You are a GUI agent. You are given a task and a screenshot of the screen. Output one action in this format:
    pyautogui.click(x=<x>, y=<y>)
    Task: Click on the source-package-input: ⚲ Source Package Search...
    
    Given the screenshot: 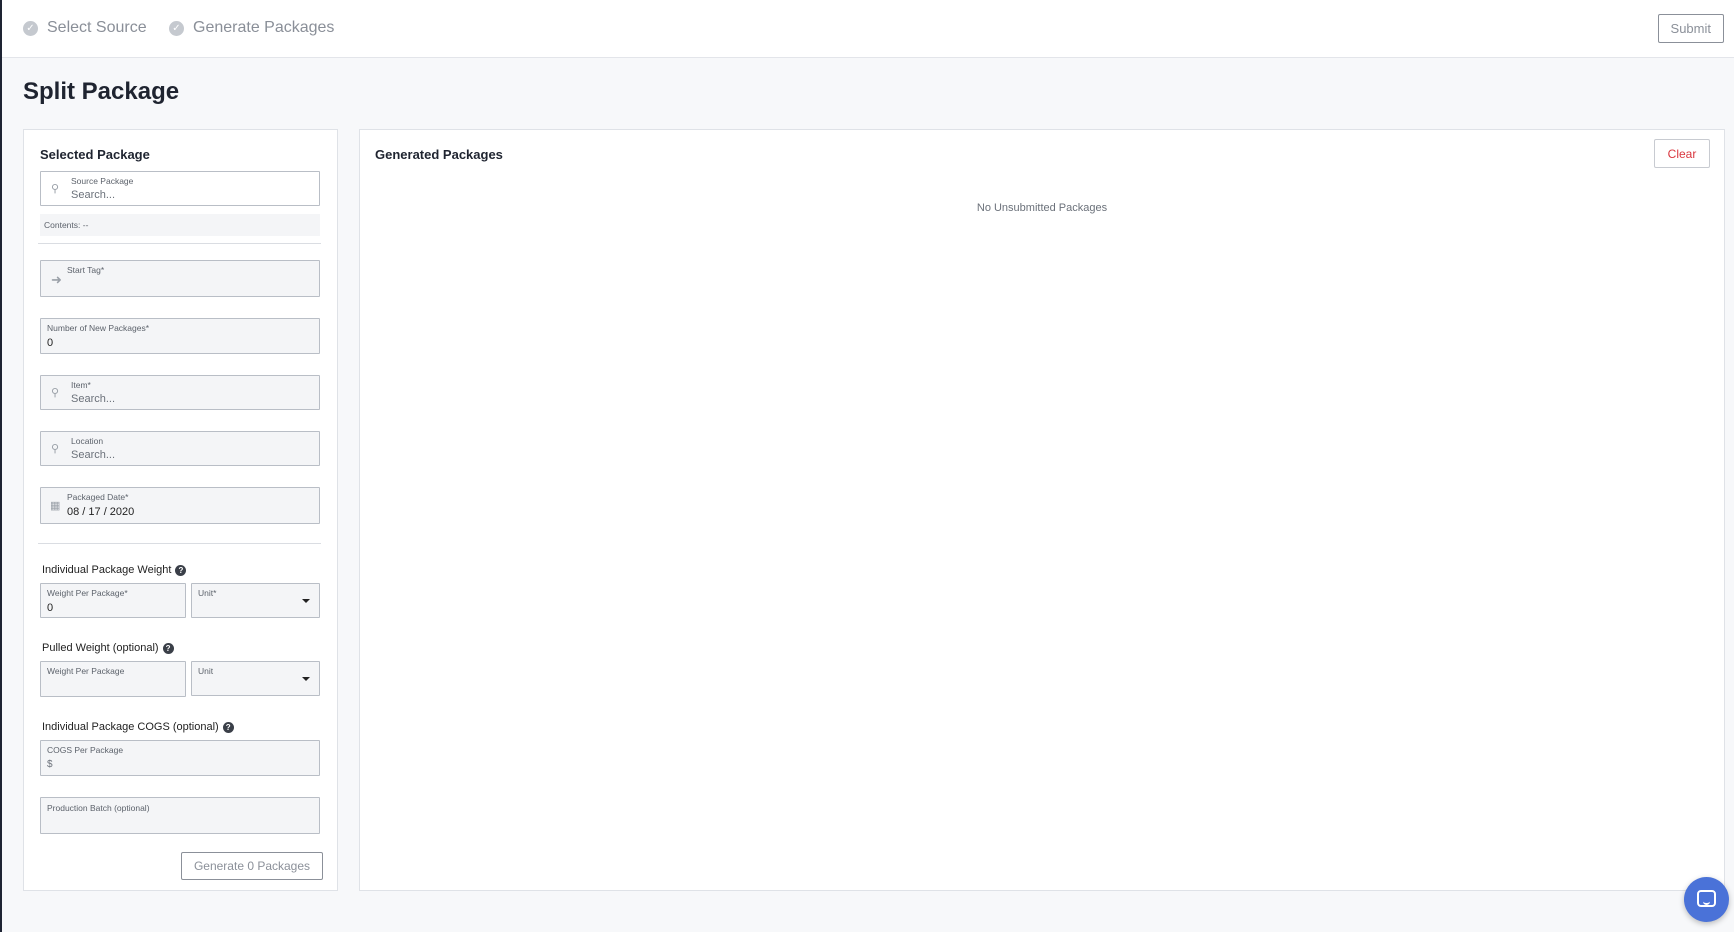 What is the action you would take?
    pyautogui.click(x=180, y=188)
    